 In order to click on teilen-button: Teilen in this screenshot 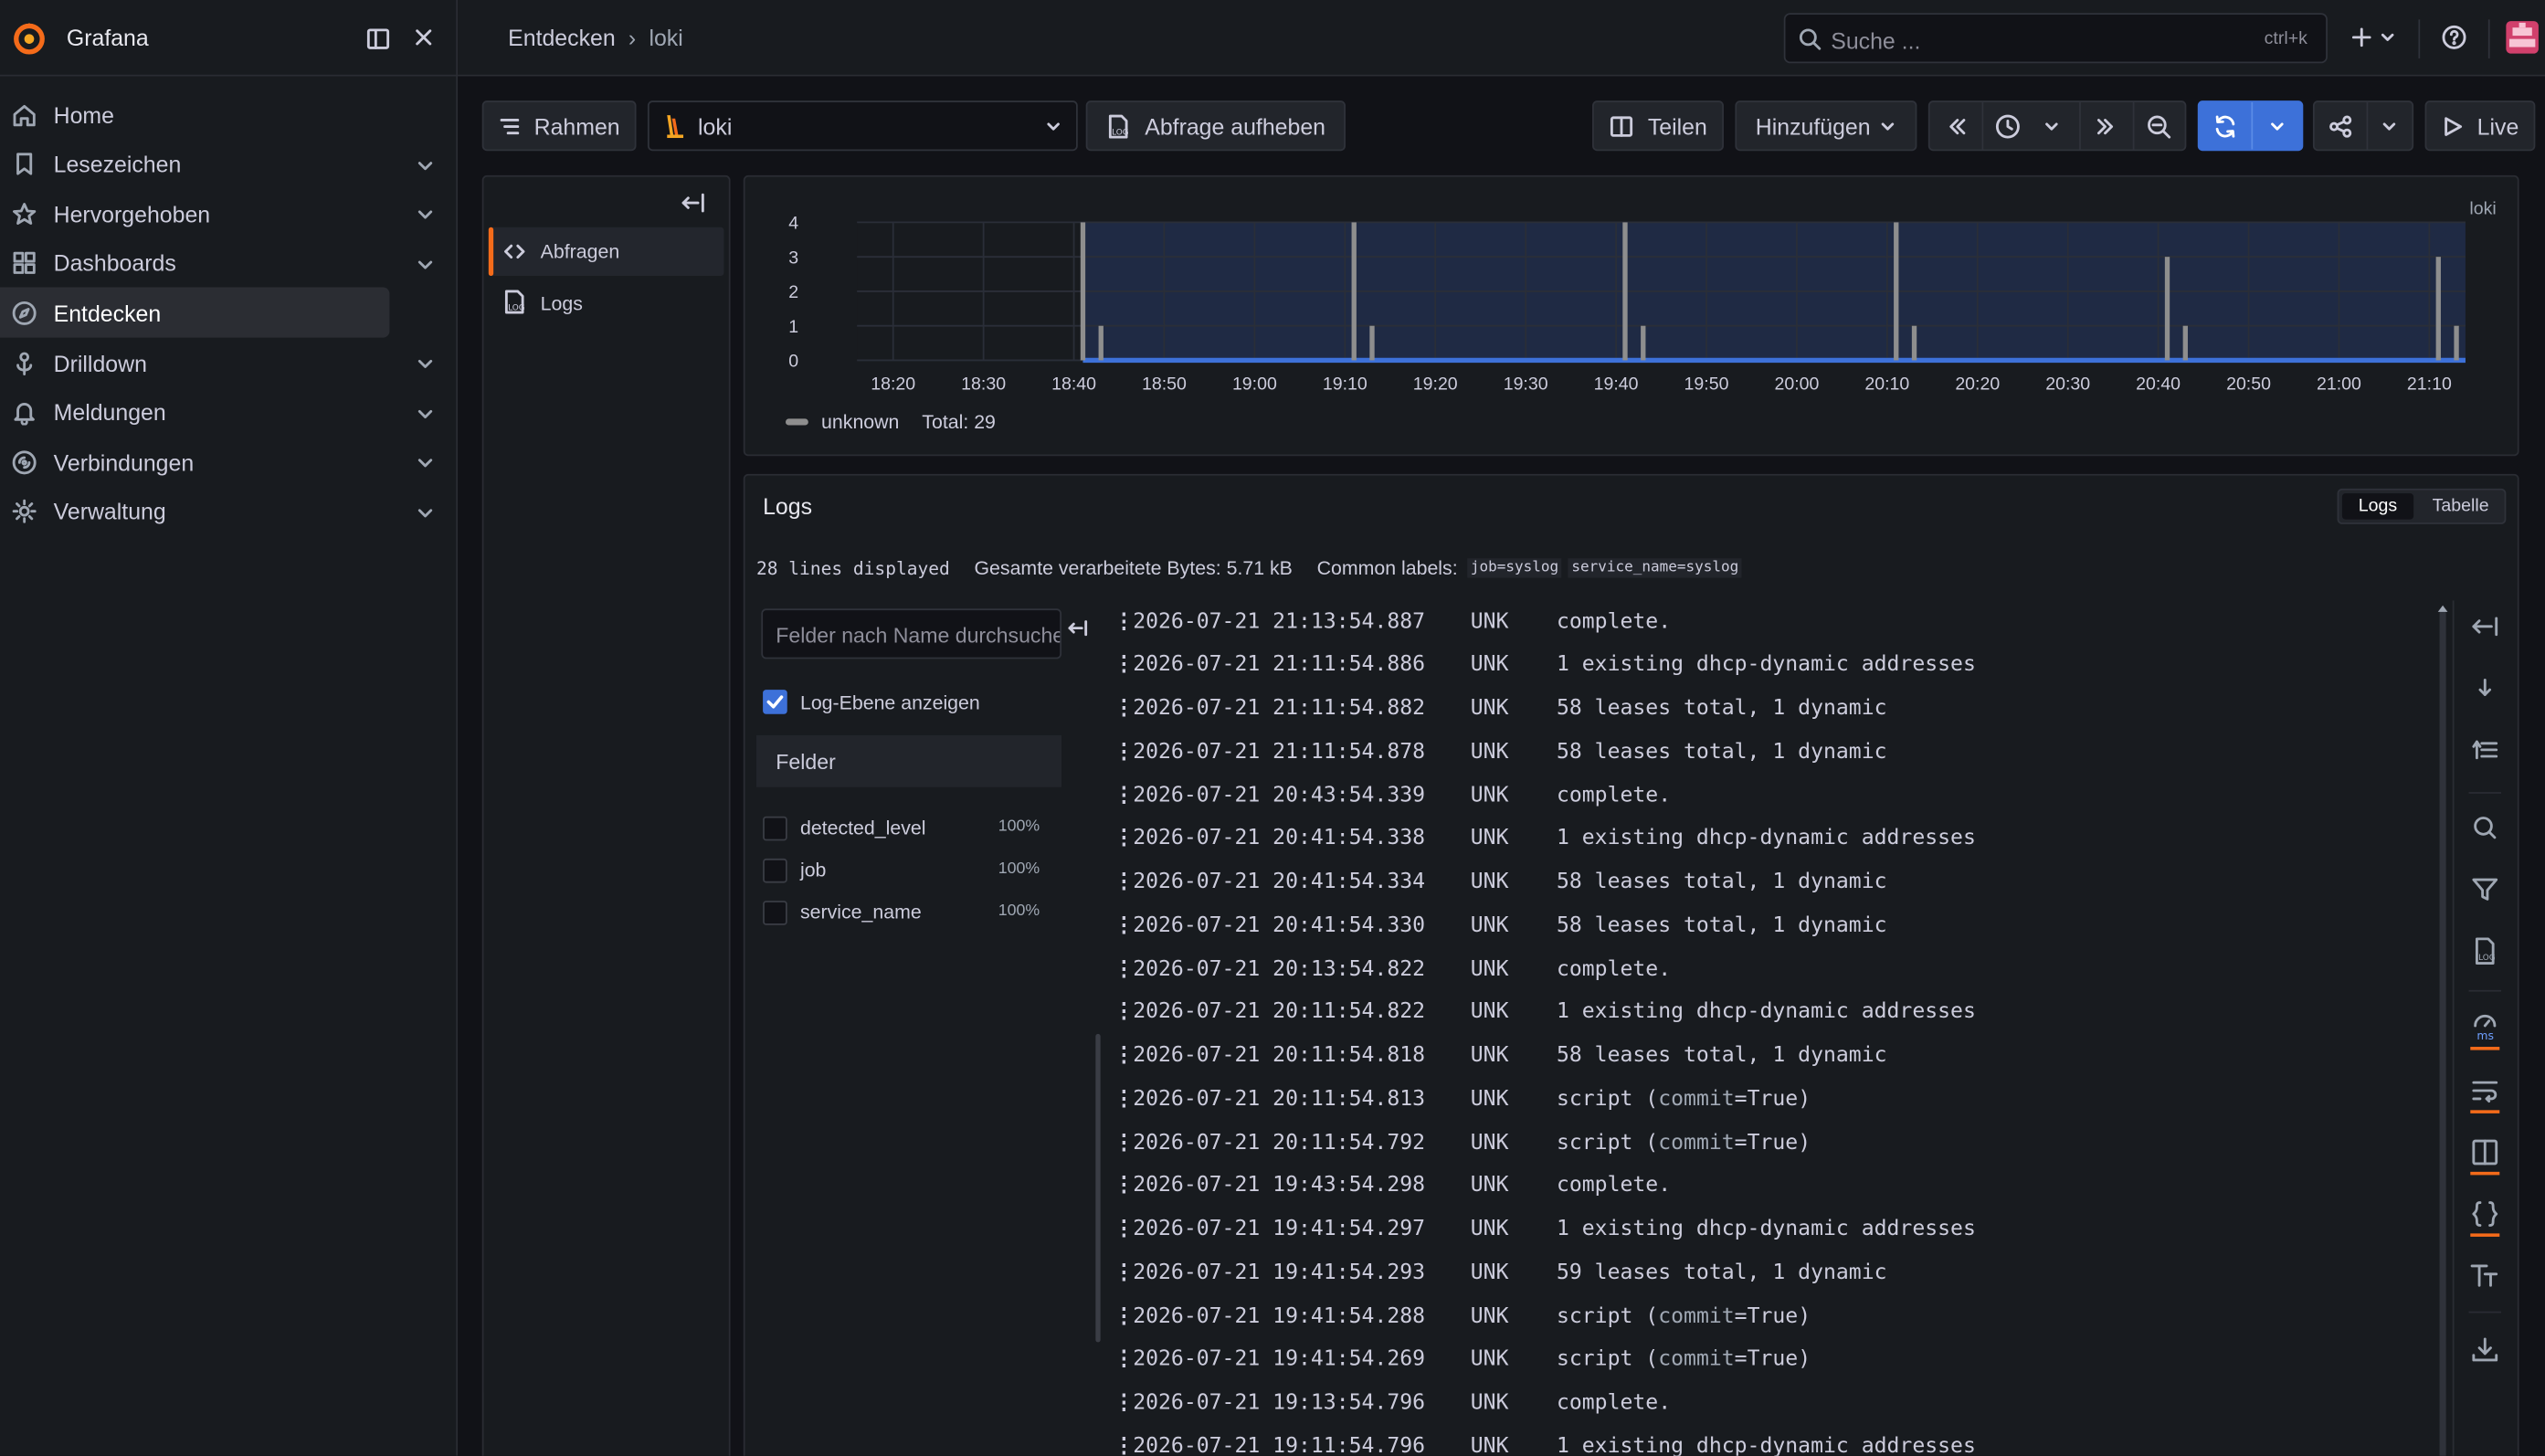, I will do `click(1658, 126)`.